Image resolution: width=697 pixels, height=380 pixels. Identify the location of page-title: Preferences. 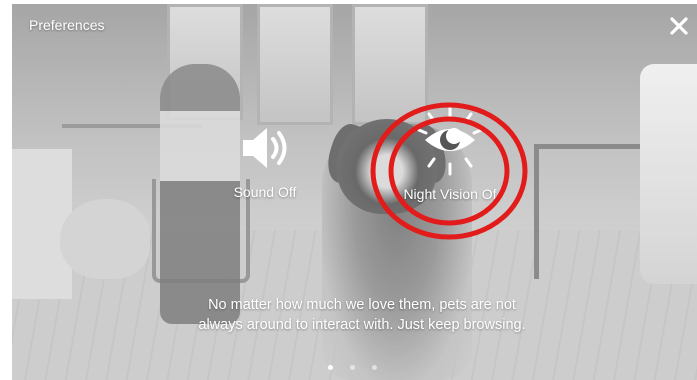
(67, 25).